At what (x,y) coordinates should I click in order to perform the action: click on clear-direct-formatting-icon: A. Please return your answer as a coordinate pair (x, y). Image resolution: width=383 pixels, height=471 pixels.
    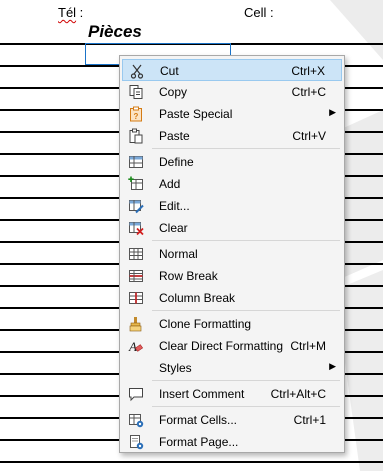
    Looking at the image, I should click on (136, 346).